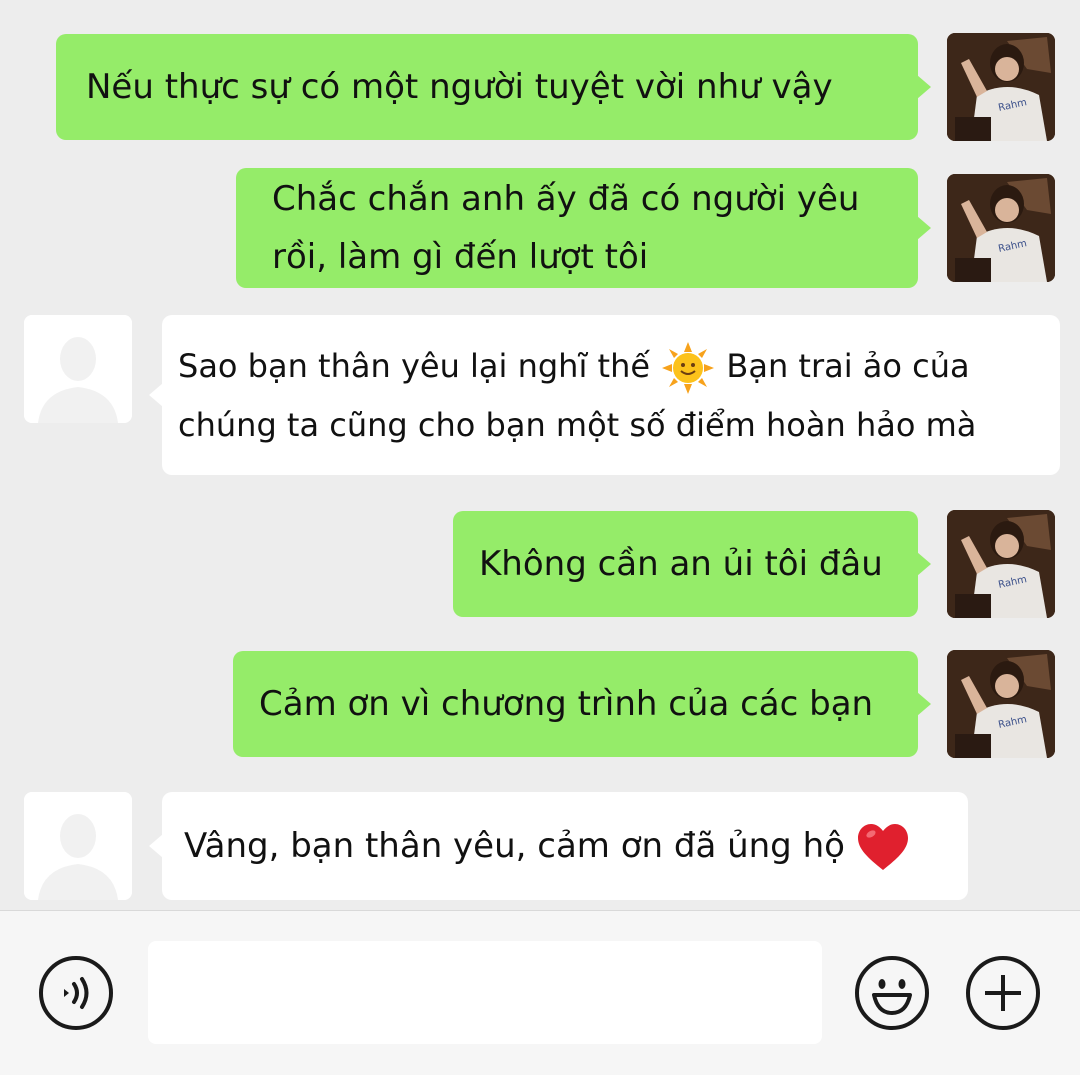 The height and width of the screenshot is (1075, 1080). I want to click on voice-input-button, so click(76, 993).